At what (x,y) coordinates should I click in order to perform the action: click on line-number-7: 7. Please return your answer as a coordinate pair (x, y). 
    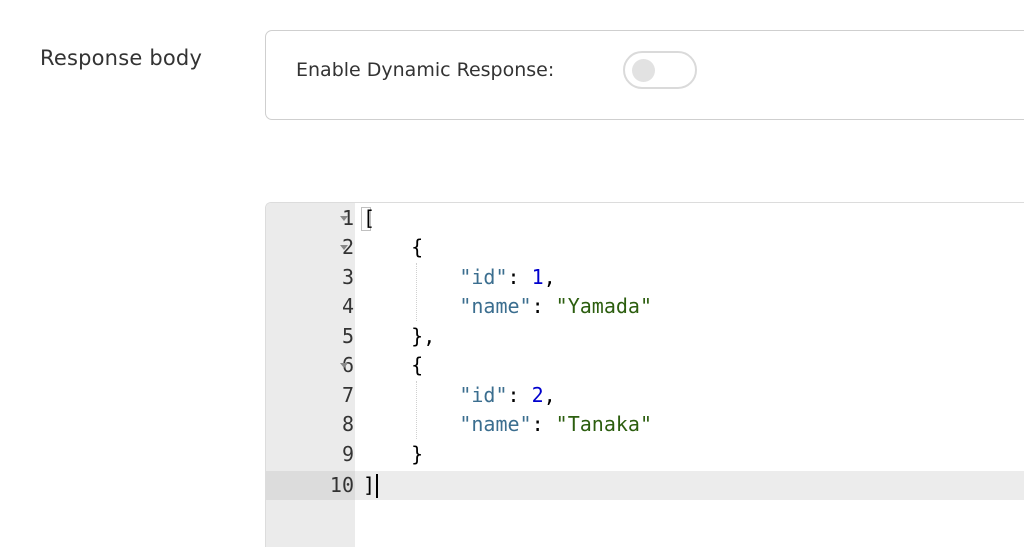
    Looking at the image, I should click on (347, 395).